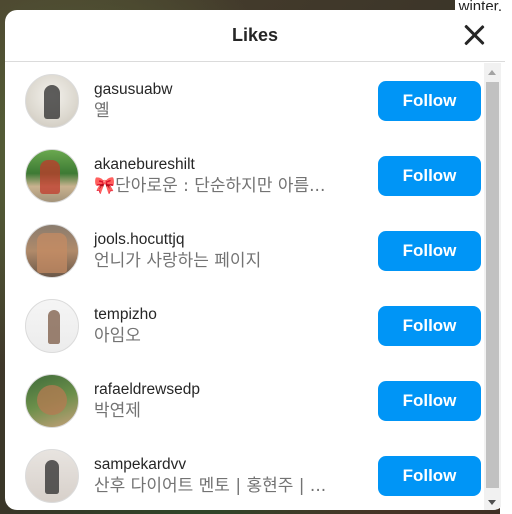 This screenshot has width=512, height=514. Describe the element at coordinates (117, 335) in the screenshot. I see `full-name: 아임오` at that location.